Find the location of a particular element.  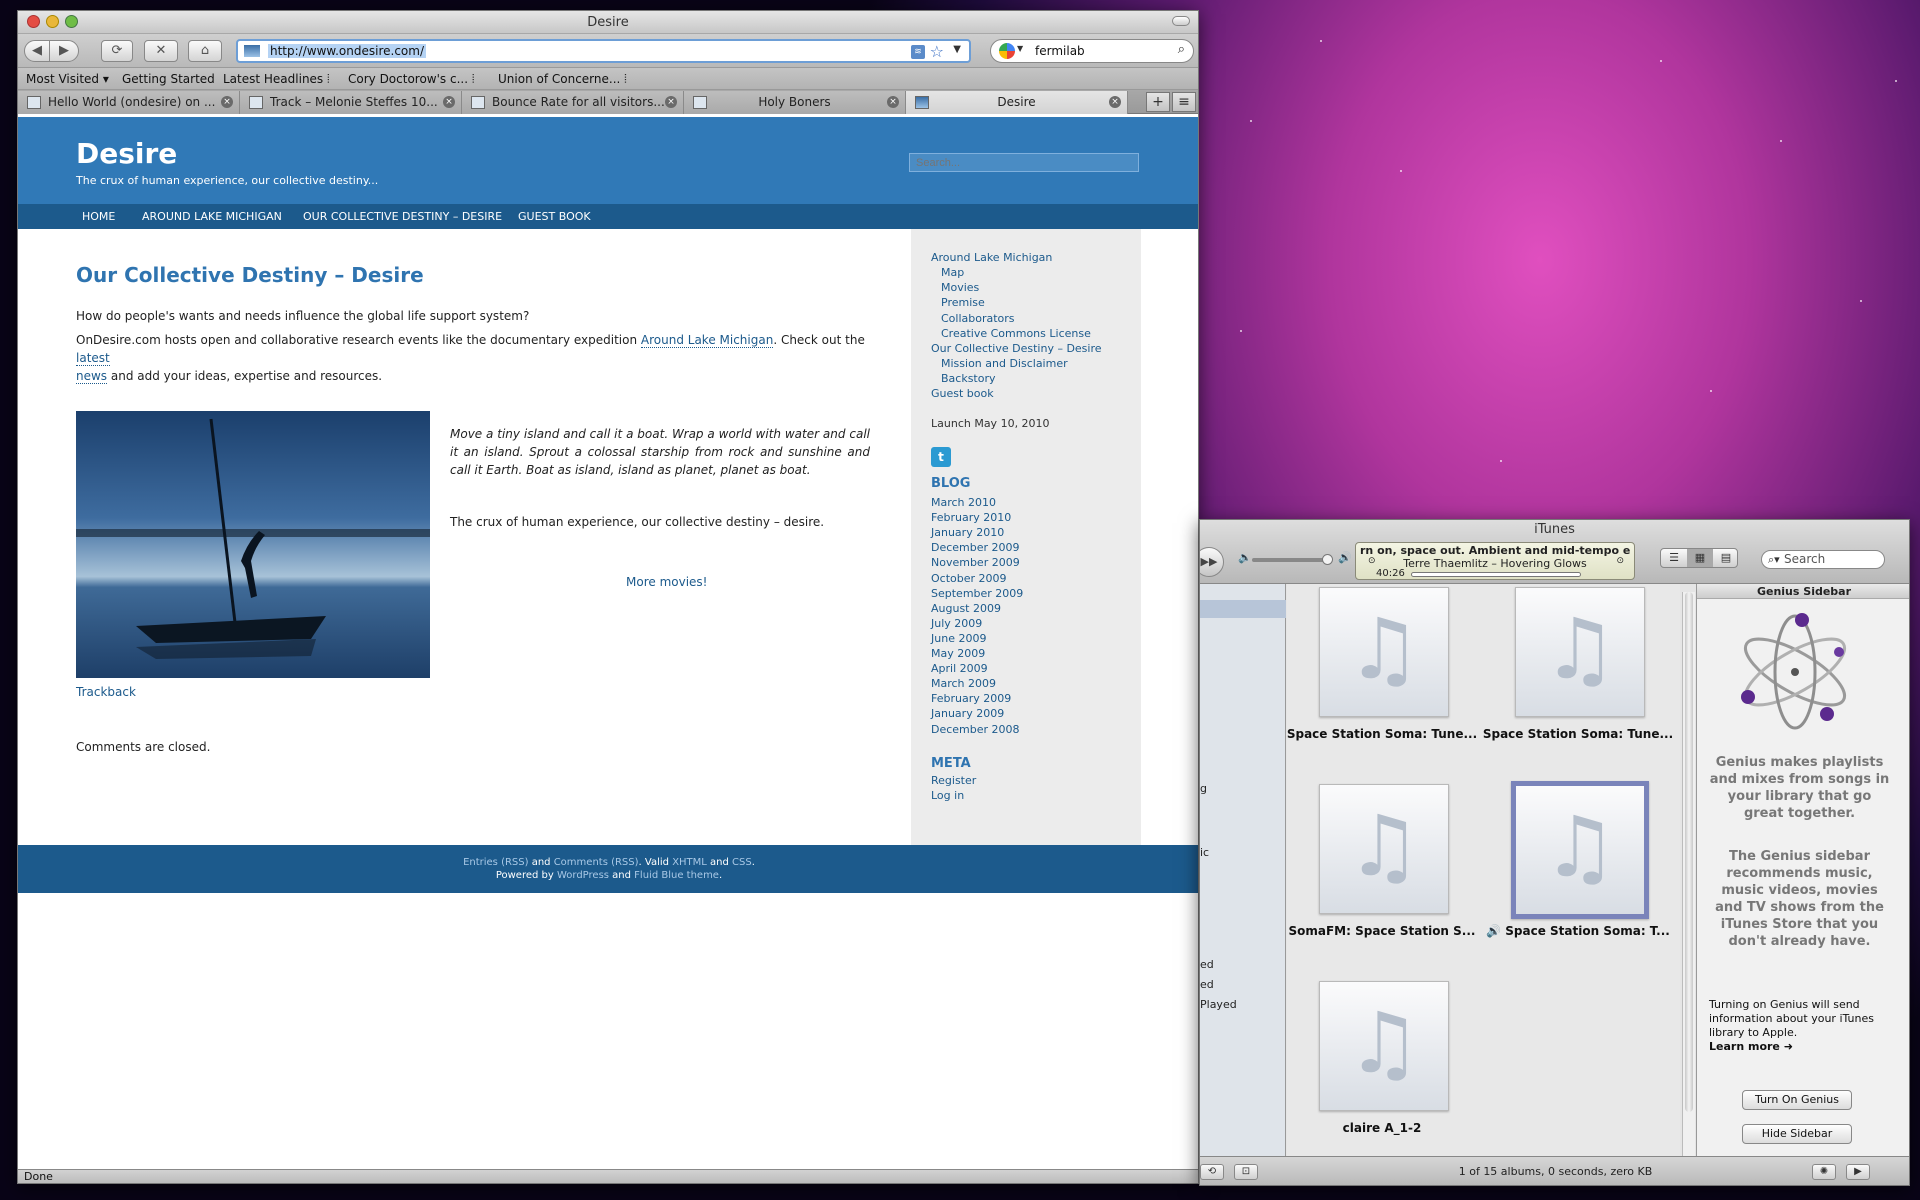

site-title: Desire is located at coordinates (126, 153).